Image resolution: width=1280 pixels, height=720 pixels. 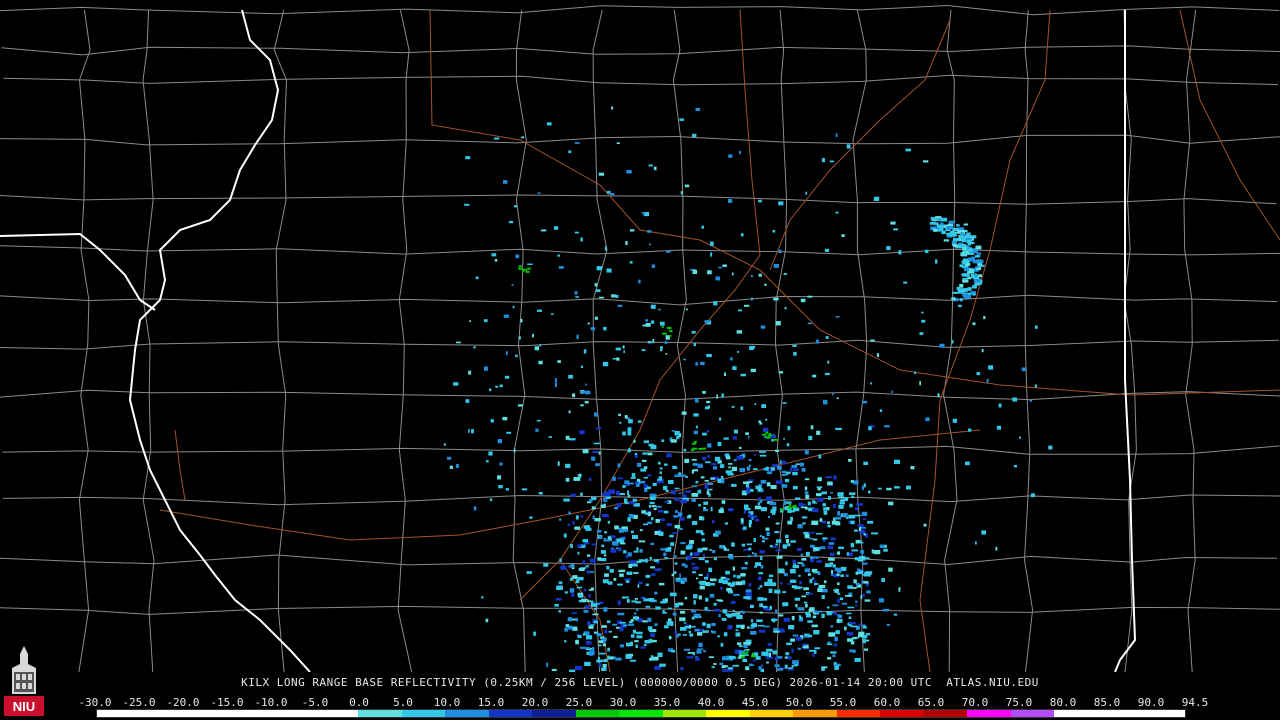 What do you see at coordinates (139, 702) in the screenshot?
I see `colorbar-label: -25.0` at bounding box center [139, 702].